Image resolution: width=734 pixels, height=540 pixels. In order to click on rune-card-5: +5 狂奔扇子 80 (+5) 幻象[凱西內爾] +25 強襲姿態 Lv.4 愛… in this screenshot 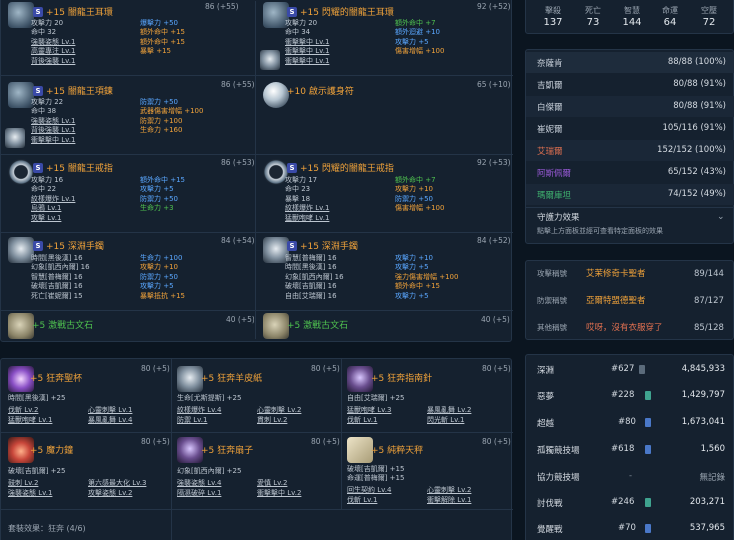, I will do `click(255, 469)`.